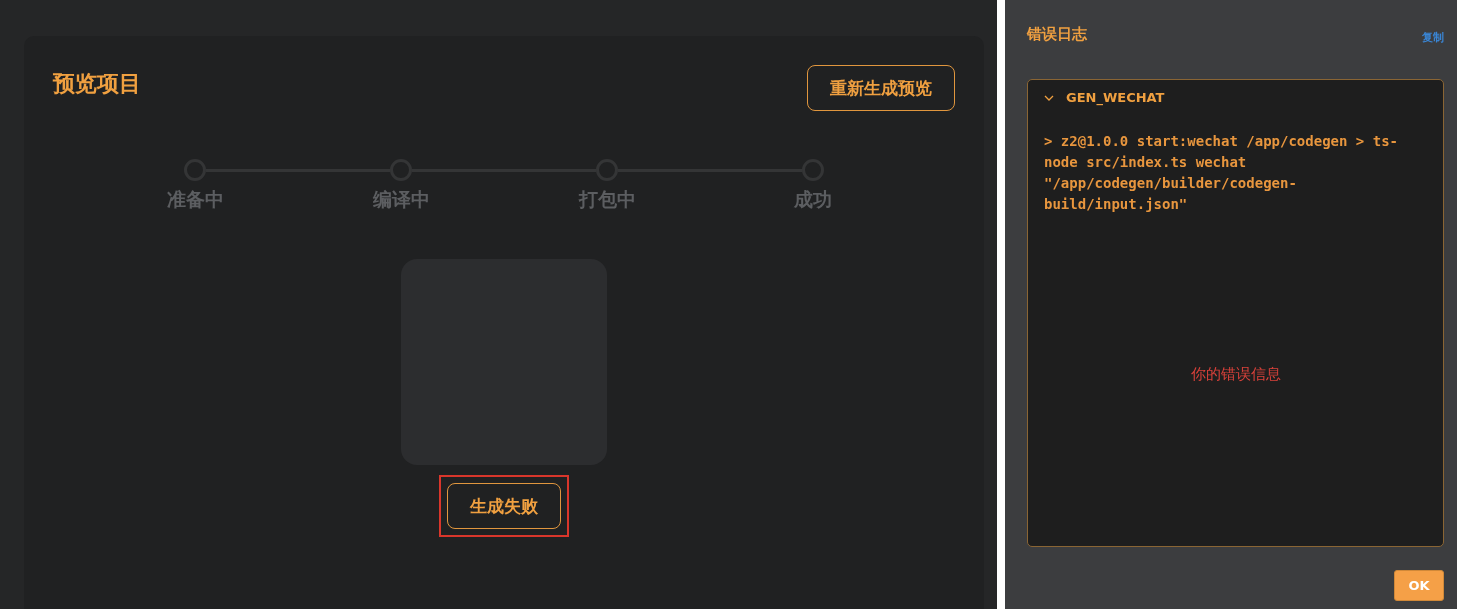 The height and width of the screenshot is (609, 1457). What do you see at coordinates (813, 199) in the screenshot?
I see `step-label: 成功` at bounding box center [813, 199].